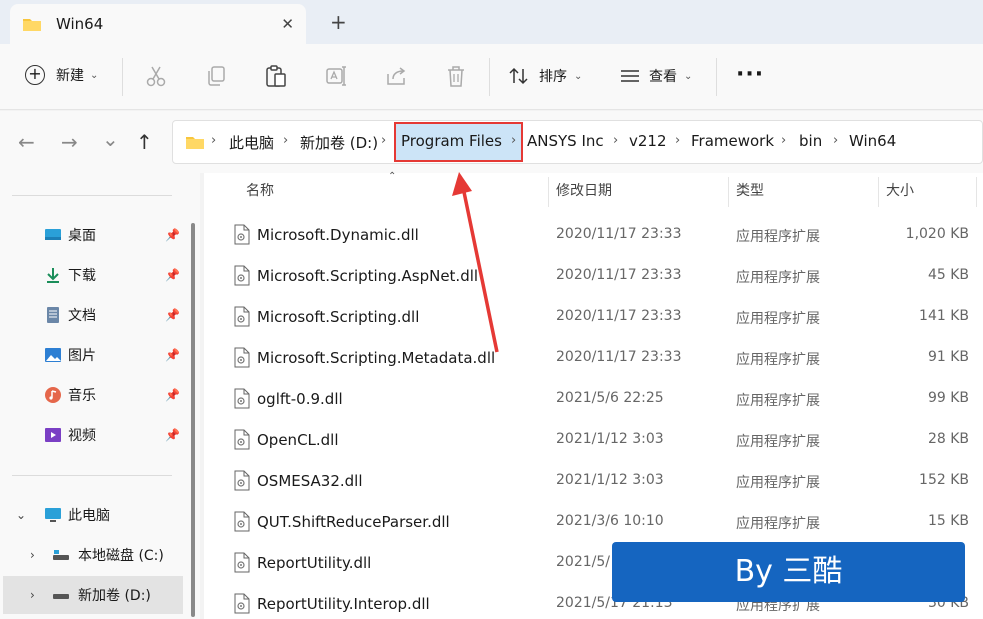 Image resolution: width=983 pixels, height=619 pixels. I want to click on new-tab-button: +, so click(338, 22).